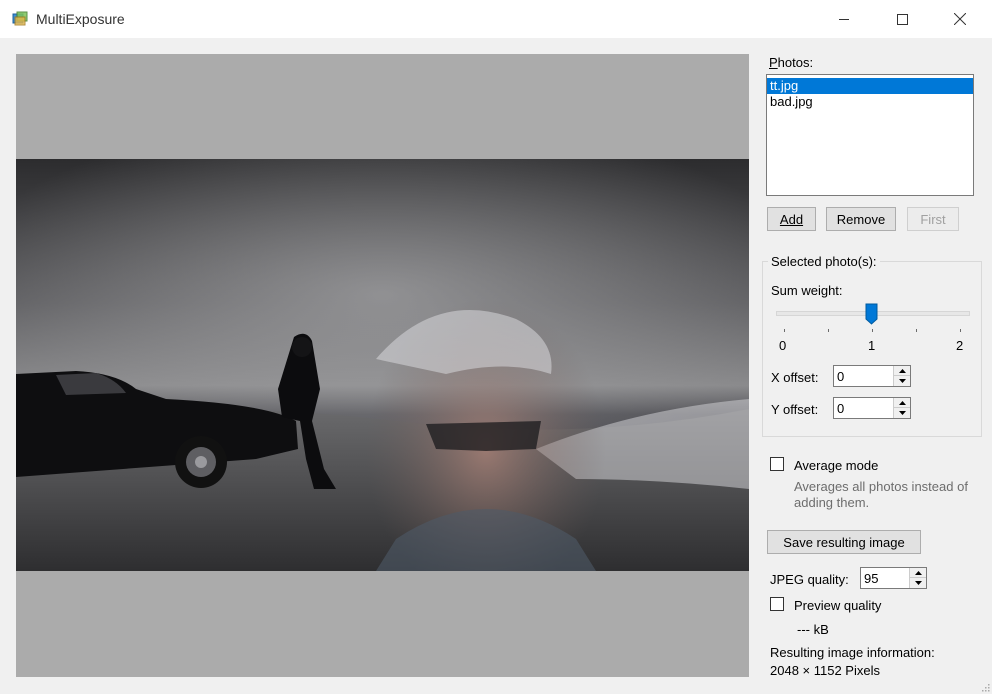 This screenshot has width=992, height=694. What do you see at coordinates (824, 261) in the screenshot?
I see `group-title: Selected photo(s):` at bounding box center [824, 261].